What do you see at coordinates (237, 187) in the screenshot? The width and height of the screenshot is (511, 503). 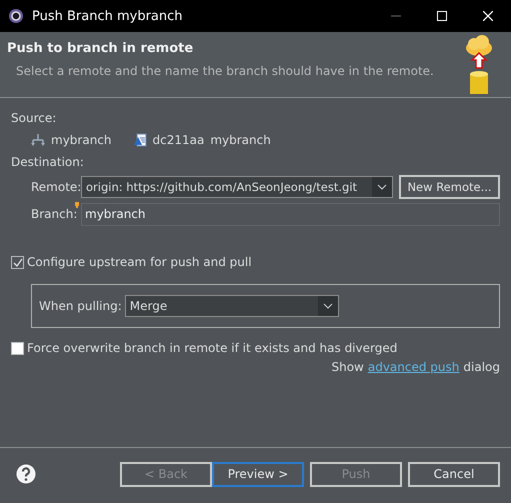 I see `remote-dropdown: origin: https://github.com/AnSeonJeong/test.git` at bounding box center [237, 187].